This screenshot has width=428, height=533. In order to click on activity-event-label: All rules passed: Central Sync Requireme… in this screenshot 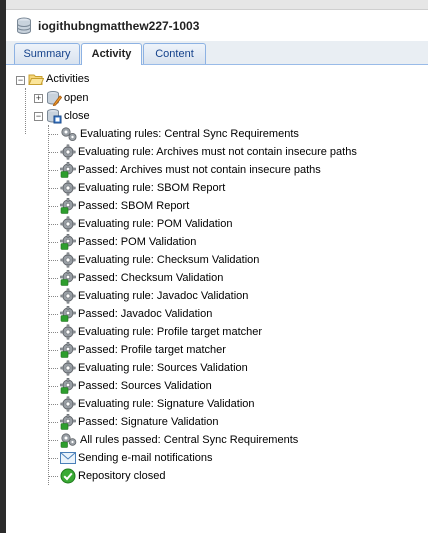, I will do `click(189, 440)`.